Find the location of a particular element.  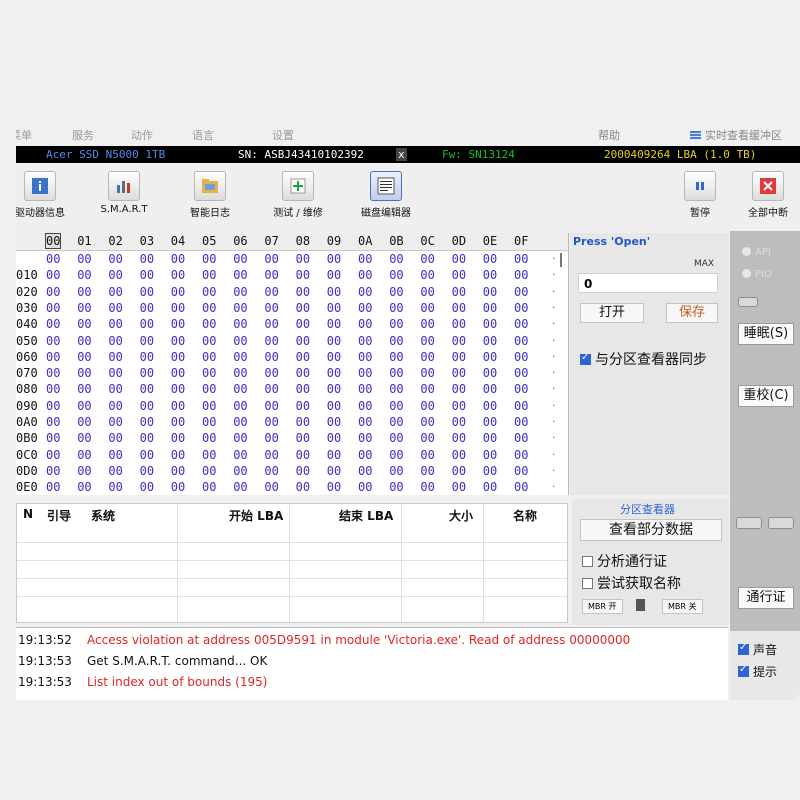

pio-radio: PIO is located at coordinates (757, 274).